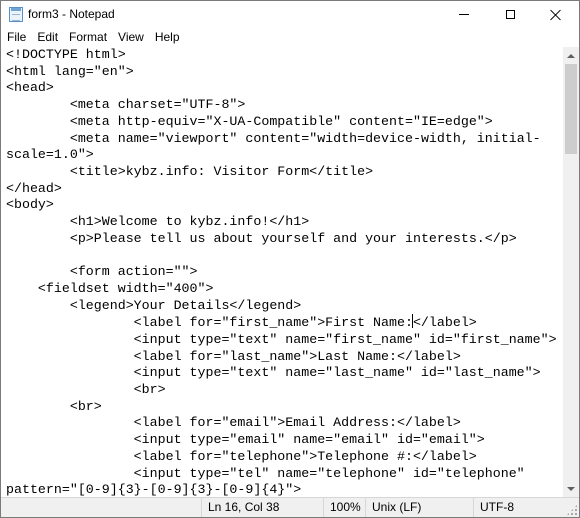  I want to click on close-button, so click(556, 14).